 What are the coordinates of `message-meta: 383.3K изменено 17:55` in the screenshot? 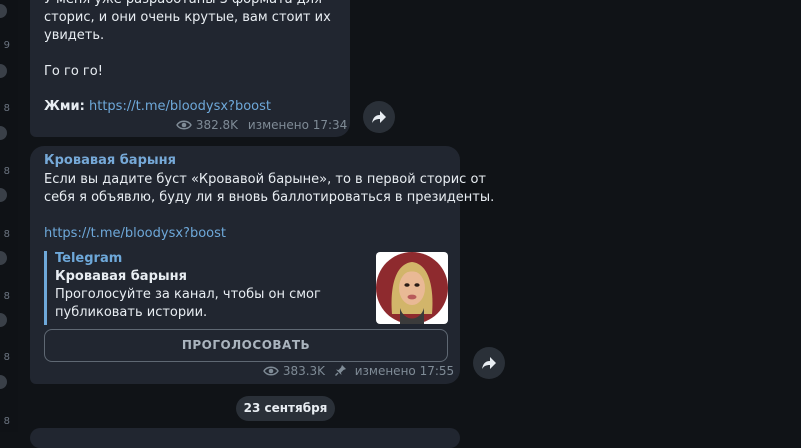 It's located at (358, 371).